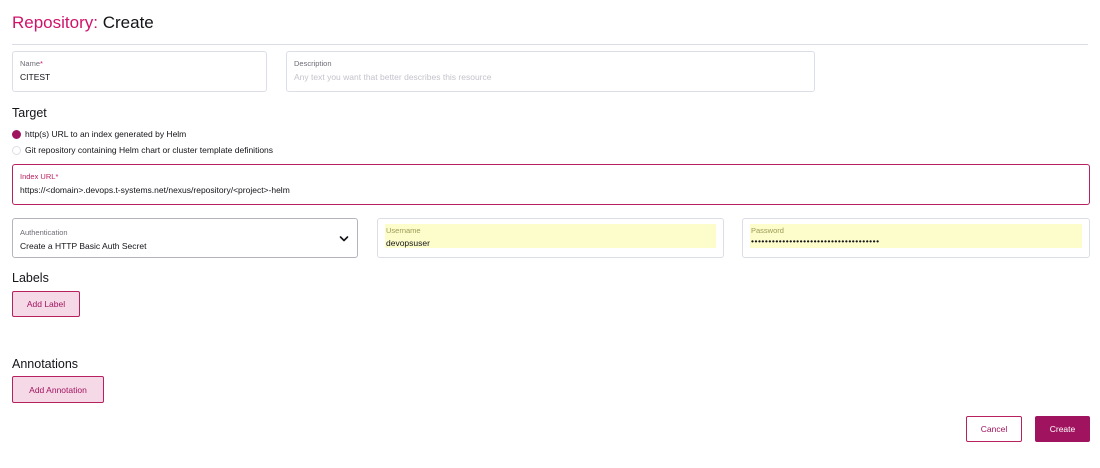  What do you see at coordinates (767, 230) in the screenshot?
I see `password-label: Password` at bounding box center [767, 230].